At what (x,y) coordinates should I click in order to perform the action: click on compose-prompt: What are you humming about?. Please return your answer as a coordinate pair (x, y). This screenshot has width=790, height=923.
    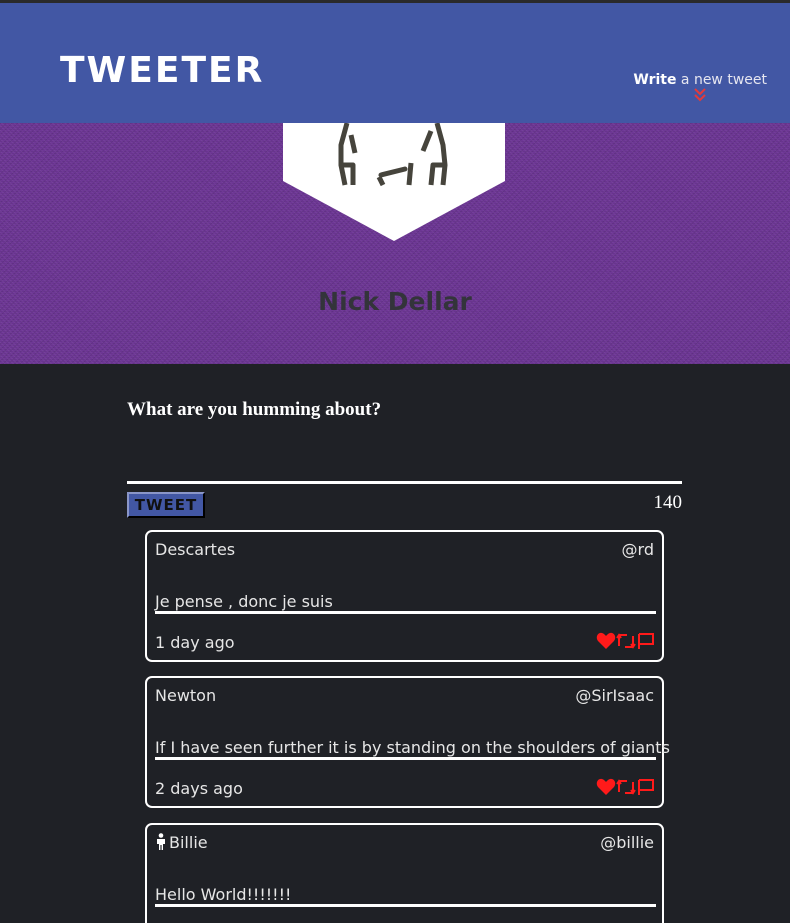
    Looking at the image, I should click on (254, 409).